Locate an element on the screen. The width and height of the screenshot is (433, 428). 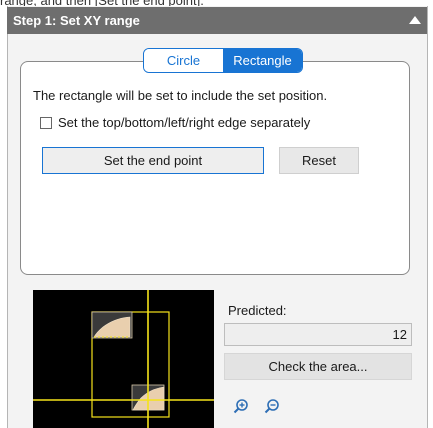
collapse-triangle-icon is located at coordinates (415, 20).